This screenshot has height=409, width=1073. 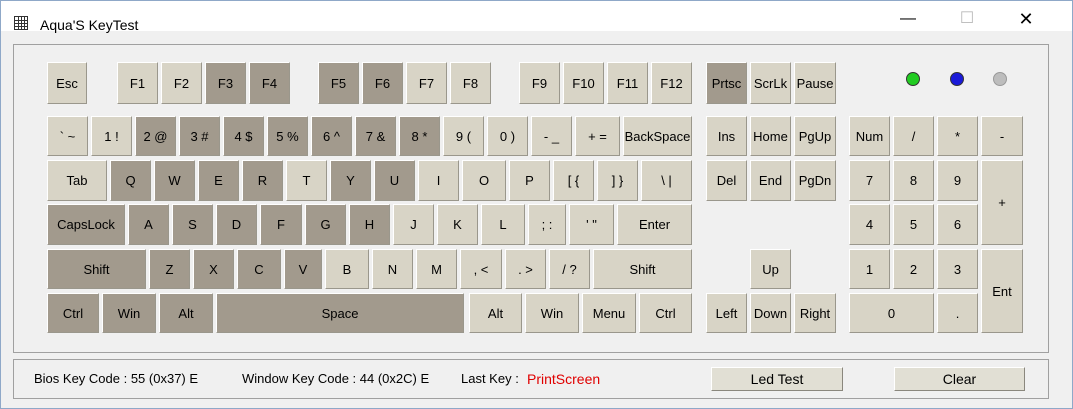 What do you see at coordinates (438, 180) in the screenshot?
I see `key-i: I` at bounding box center [438, 180].